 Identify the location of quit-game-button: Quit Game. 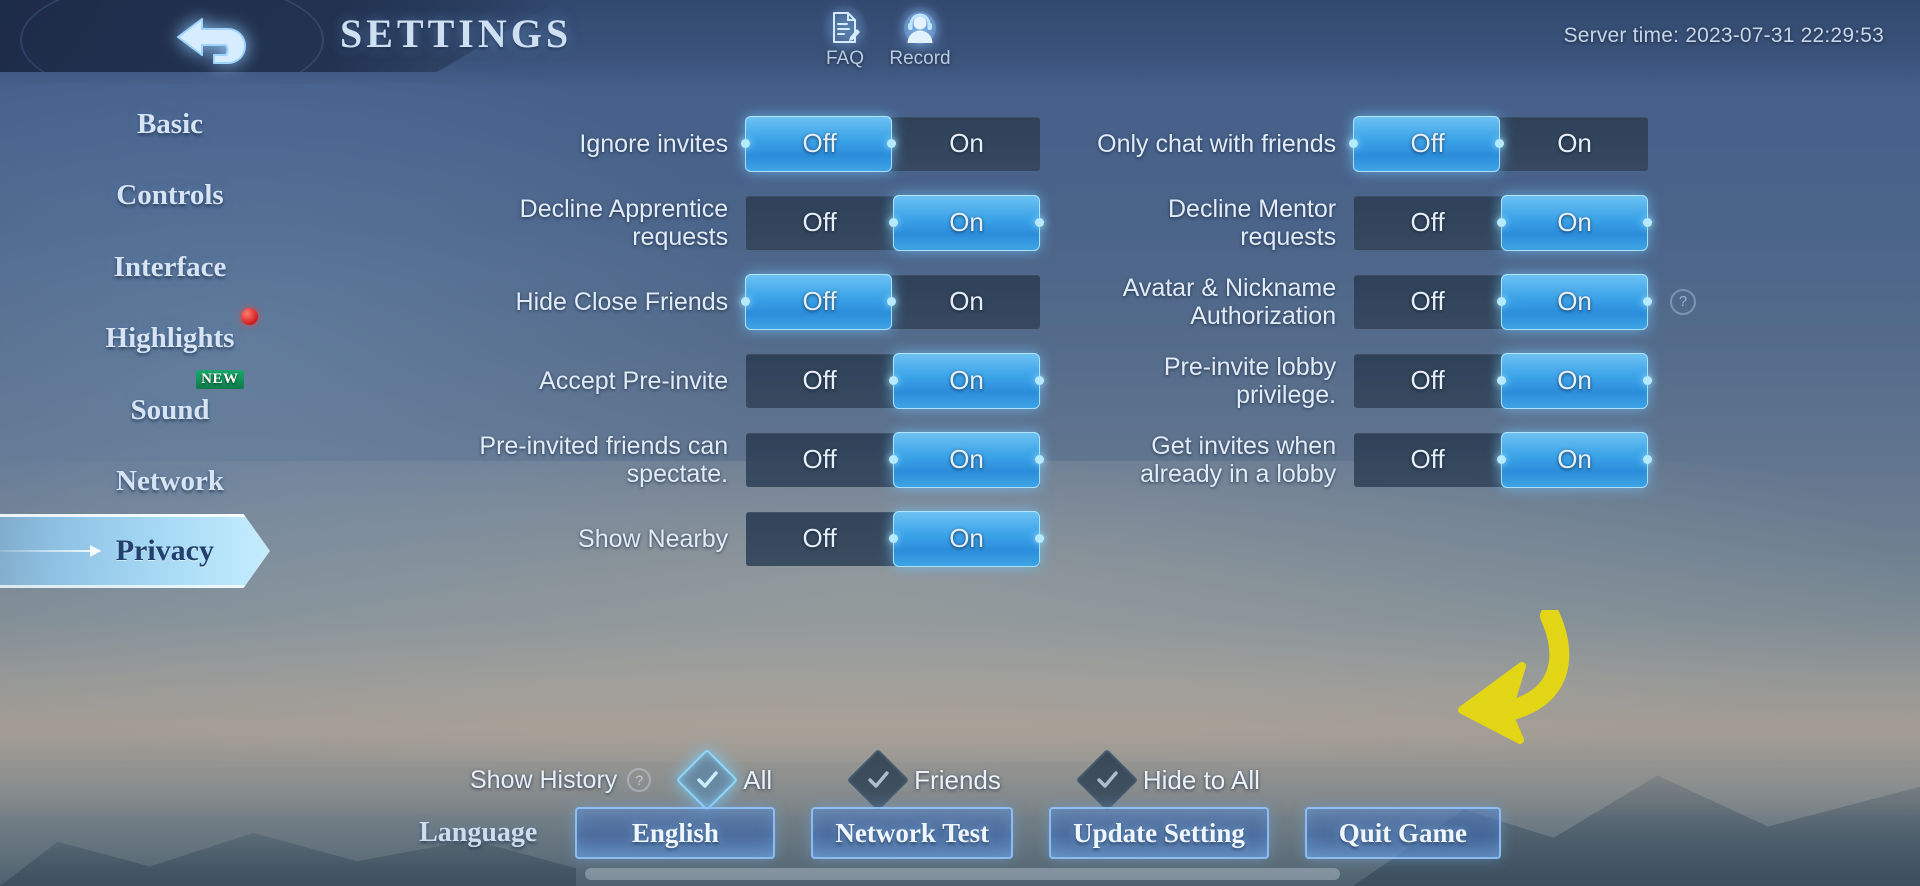
(1402, 833).